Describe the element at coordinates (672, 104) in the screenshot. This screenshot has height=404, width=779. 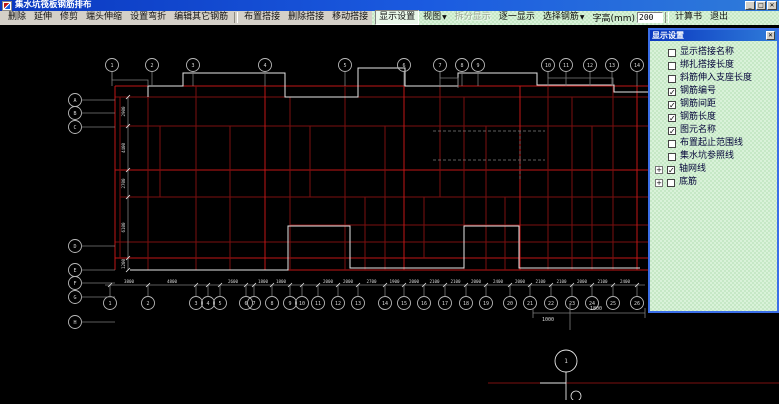
I see `checkbox-4: ✓` at that location.